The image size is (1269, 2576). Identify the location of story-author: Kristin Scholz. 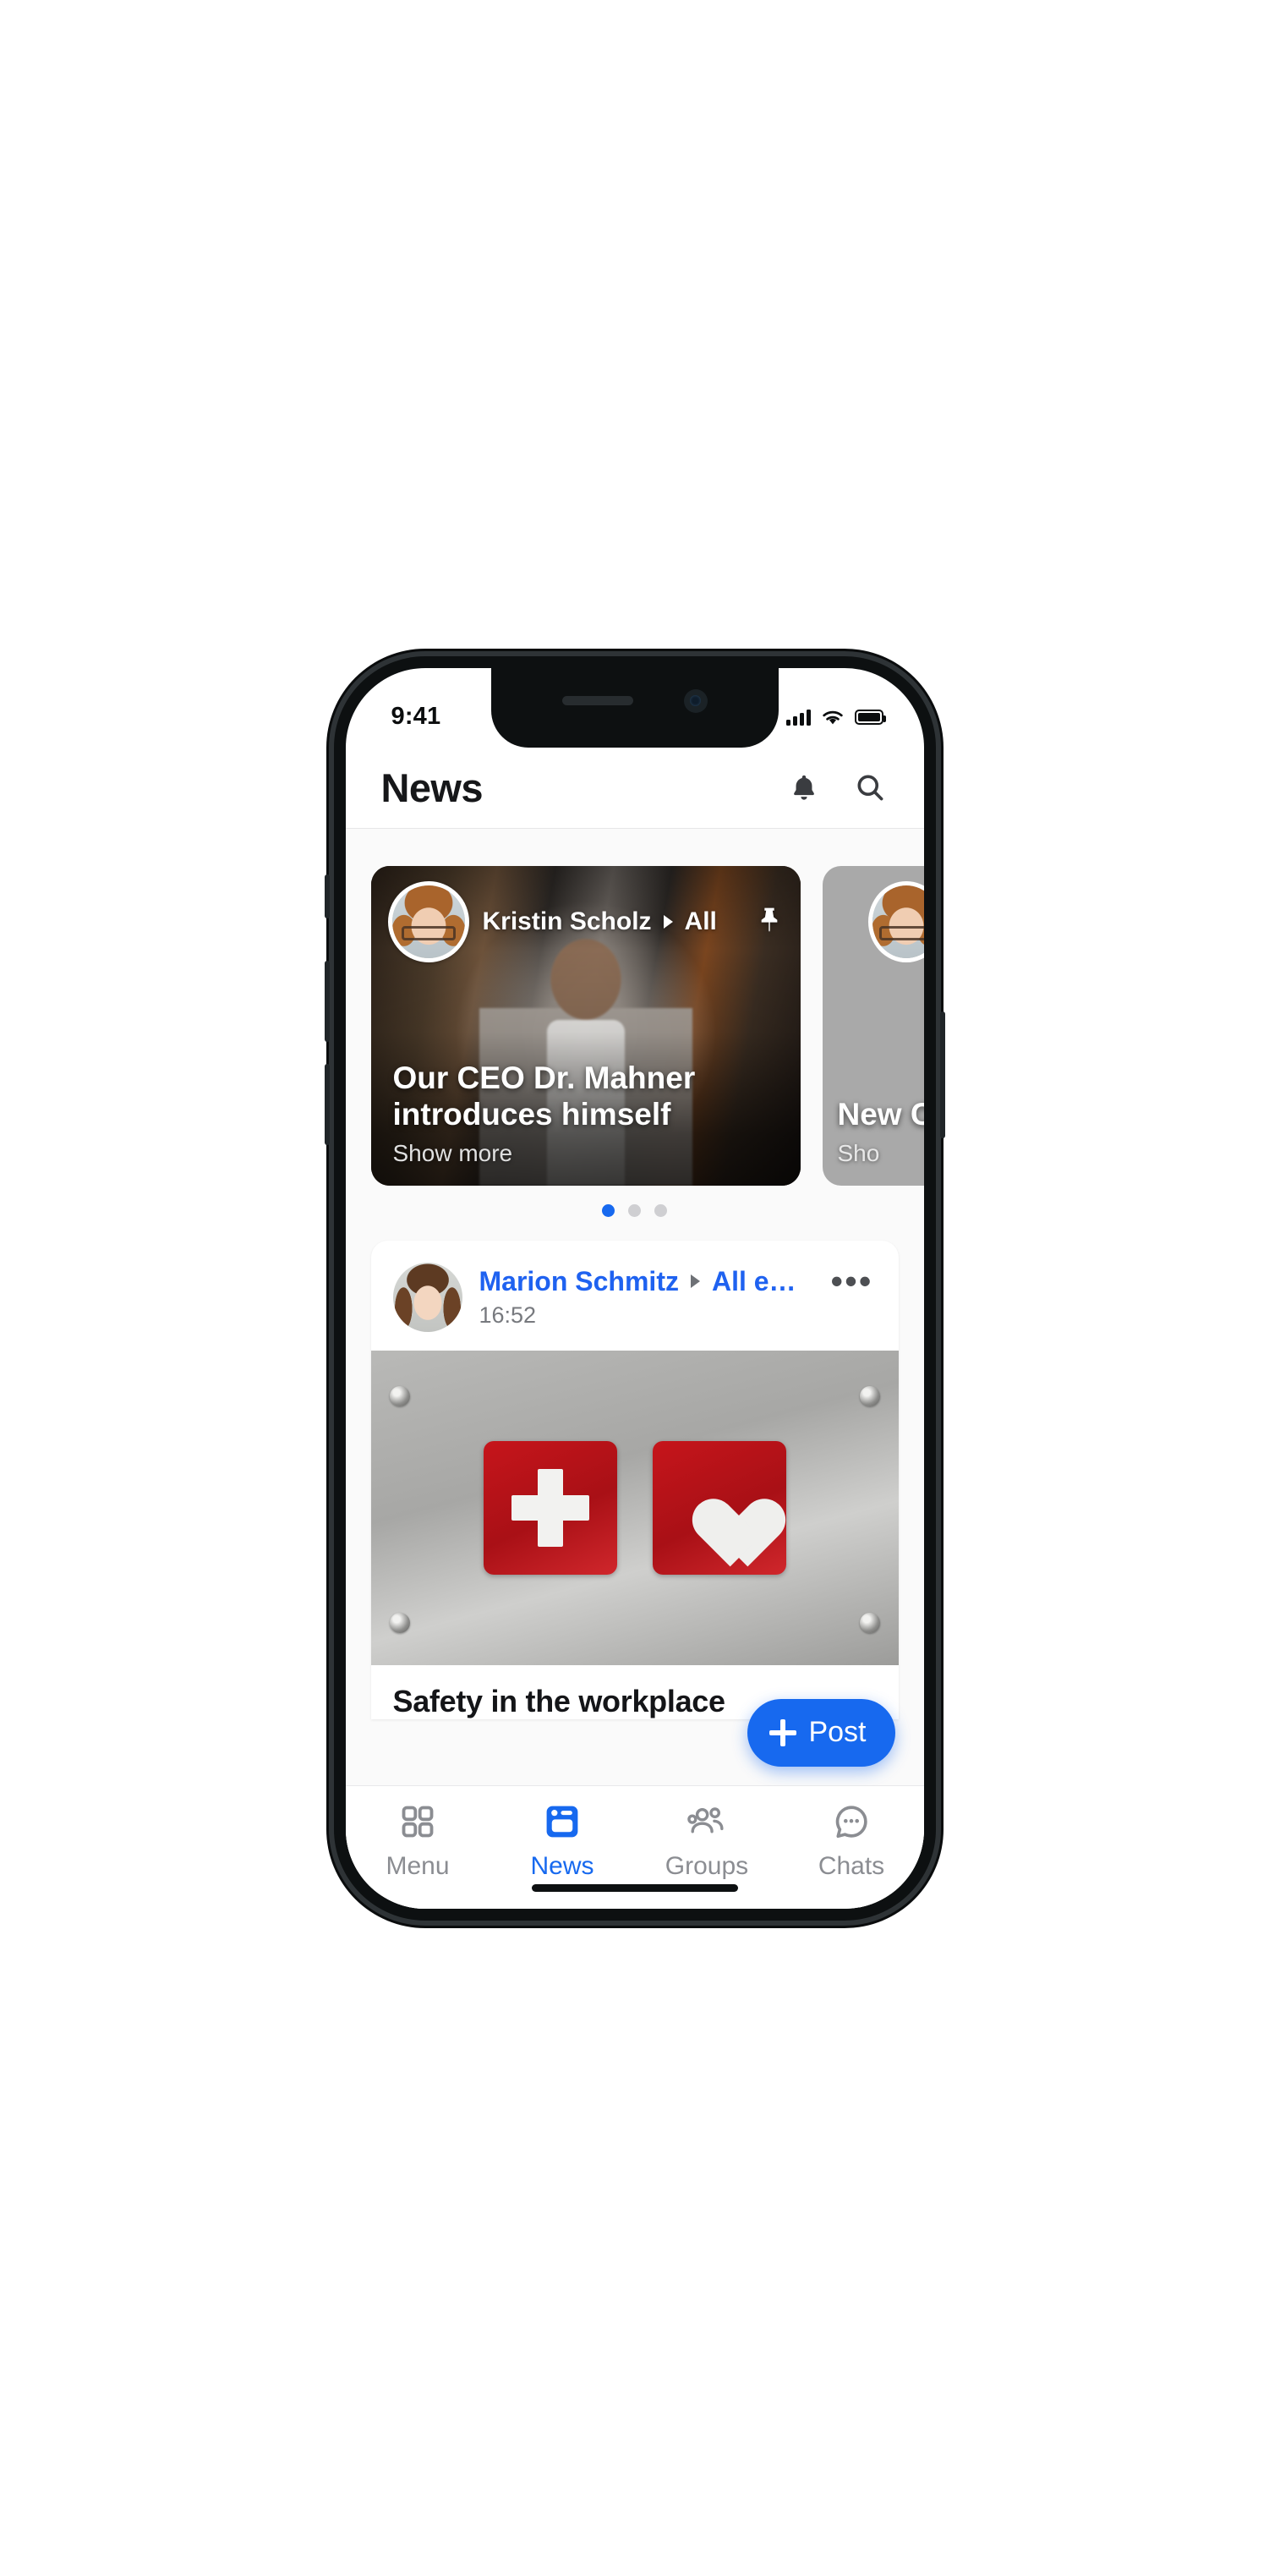
(567, 921).